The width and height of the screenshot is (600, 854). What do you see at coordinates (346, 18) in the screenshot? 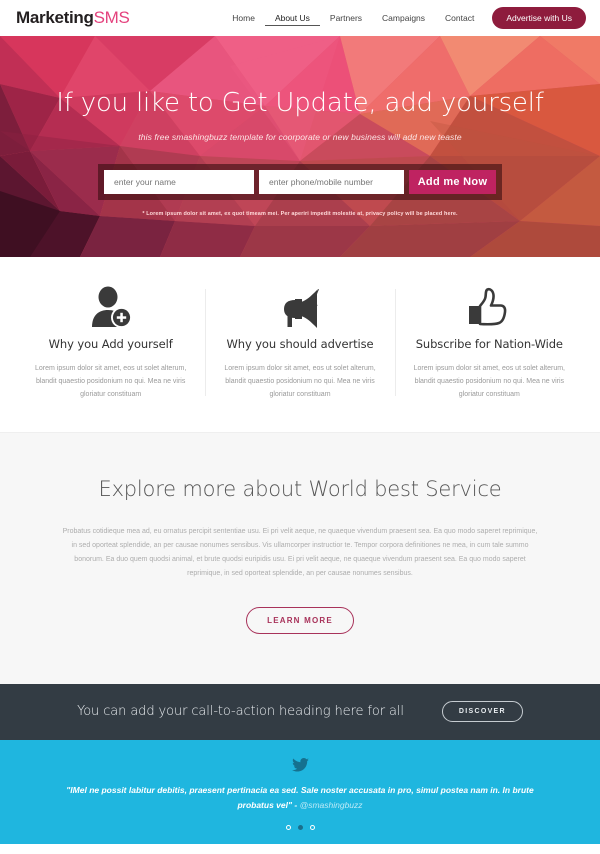
I see `nav-item-partners: Partners` at bounding box center [346, 18].